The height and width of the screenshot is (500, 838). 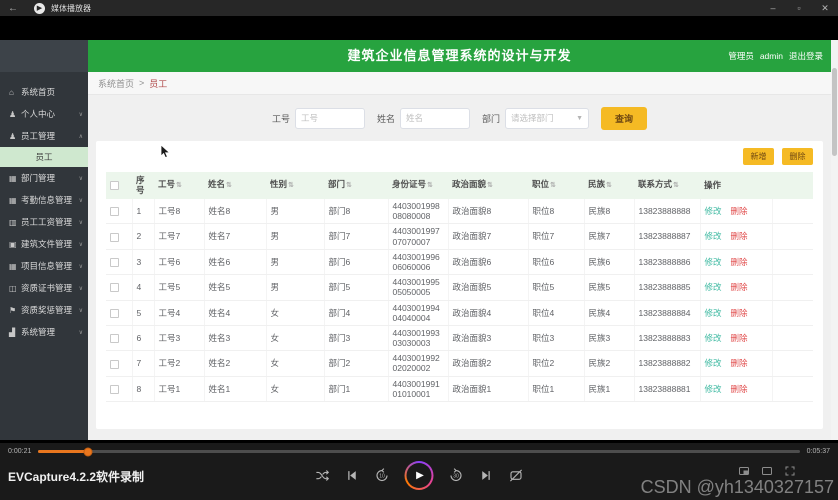 What do you see at coordinates (44, 157) in the screenshot?
I see `sidebar-subitem-employee: 员工` at bounding box center [44, 157].